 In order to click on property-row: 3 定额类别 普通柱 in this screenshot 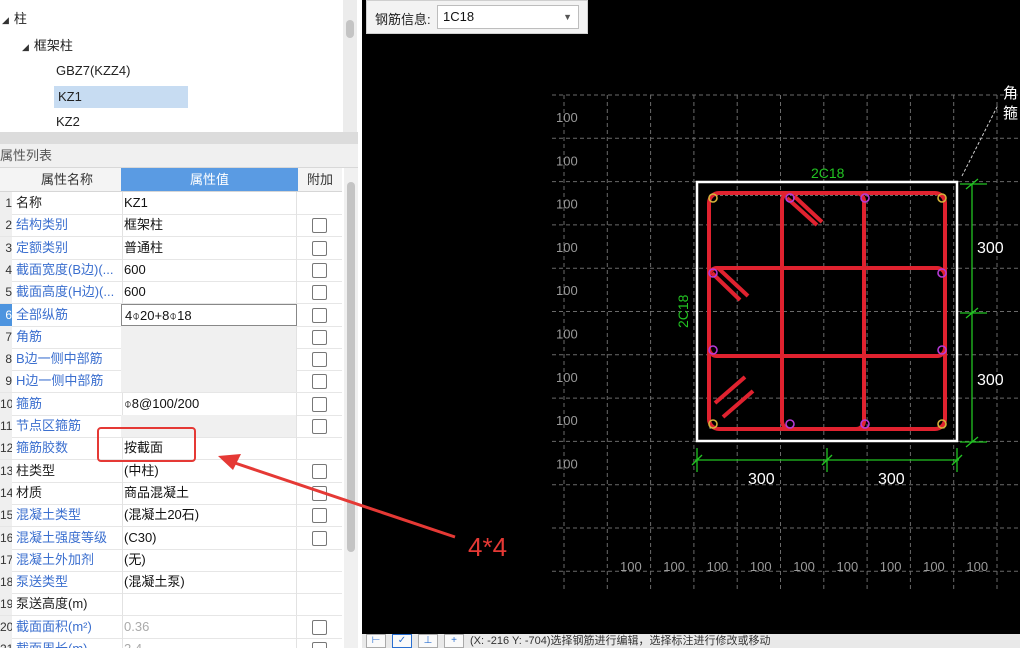, I will do `click(171, 248)`.